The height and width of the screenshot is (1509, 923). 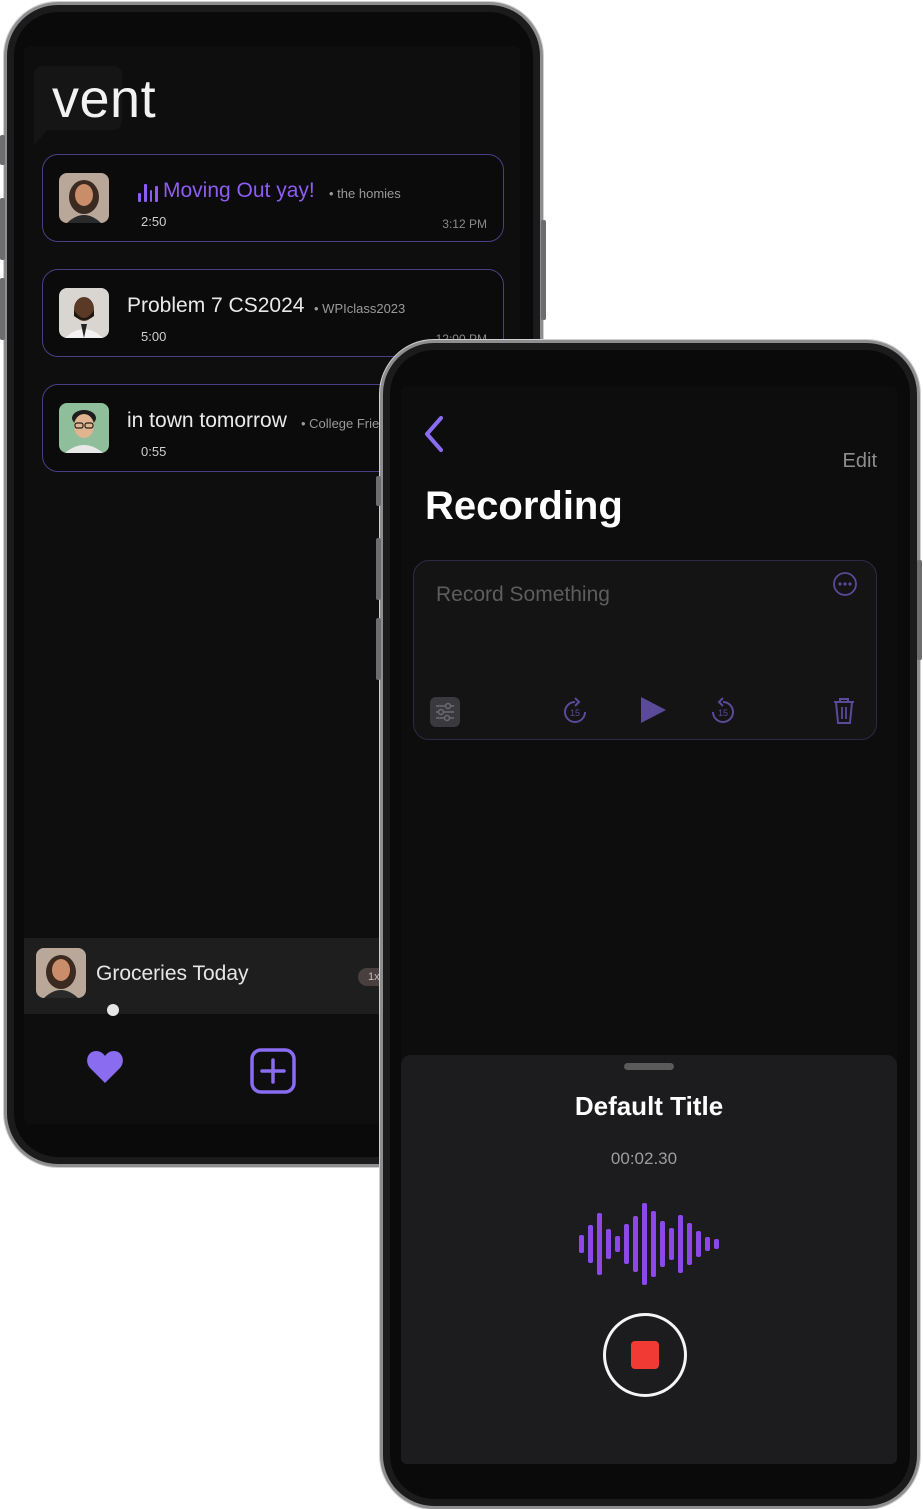 I want to click on recording-title: Problem 7 CS2024, so click(x=216, y=305).